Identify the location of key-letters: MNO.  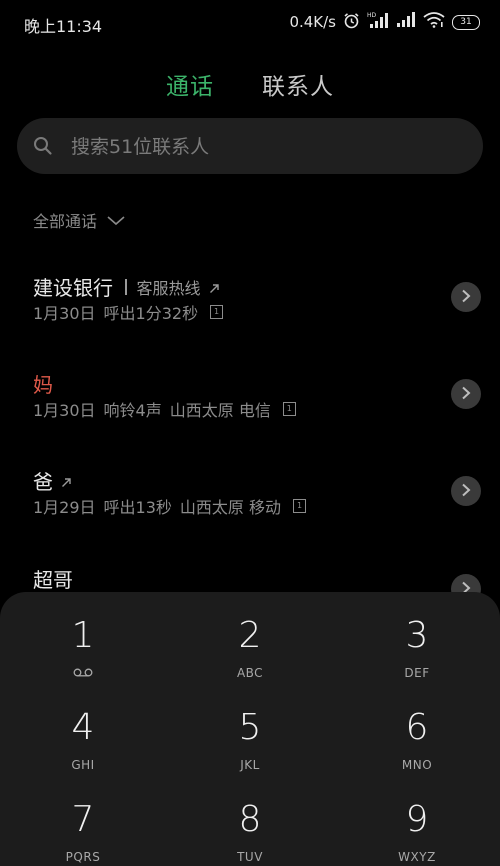
(417, 765).